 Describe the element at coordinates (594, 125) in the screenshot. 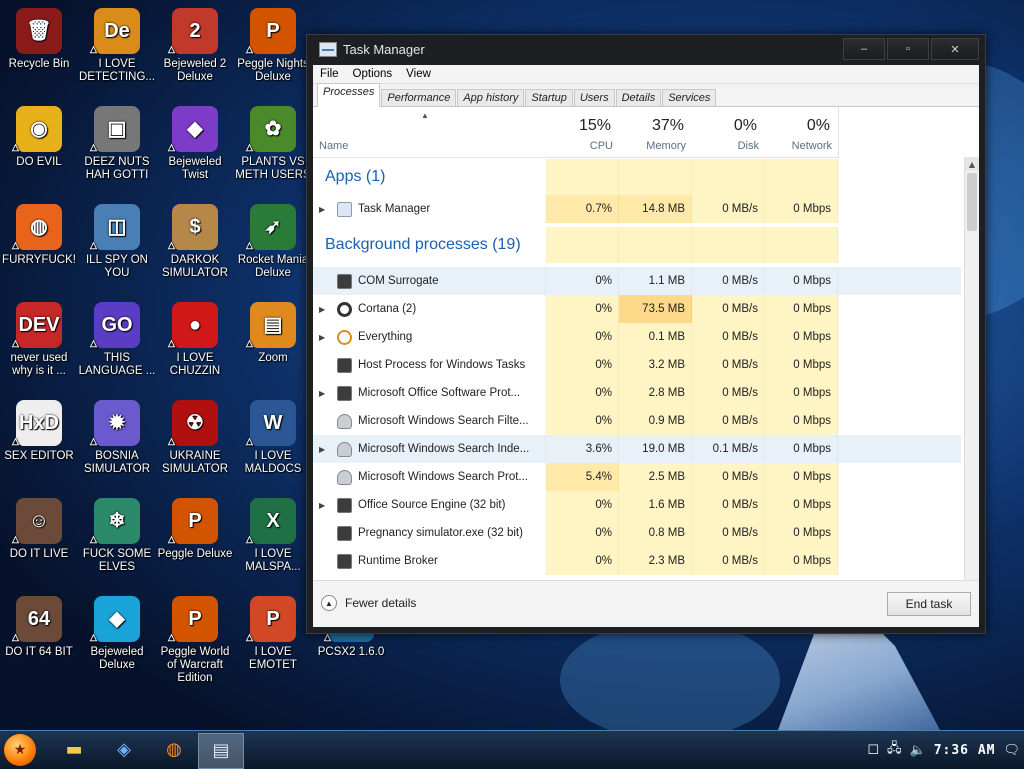

I see `cpu-total-percent: 15%` at that location.